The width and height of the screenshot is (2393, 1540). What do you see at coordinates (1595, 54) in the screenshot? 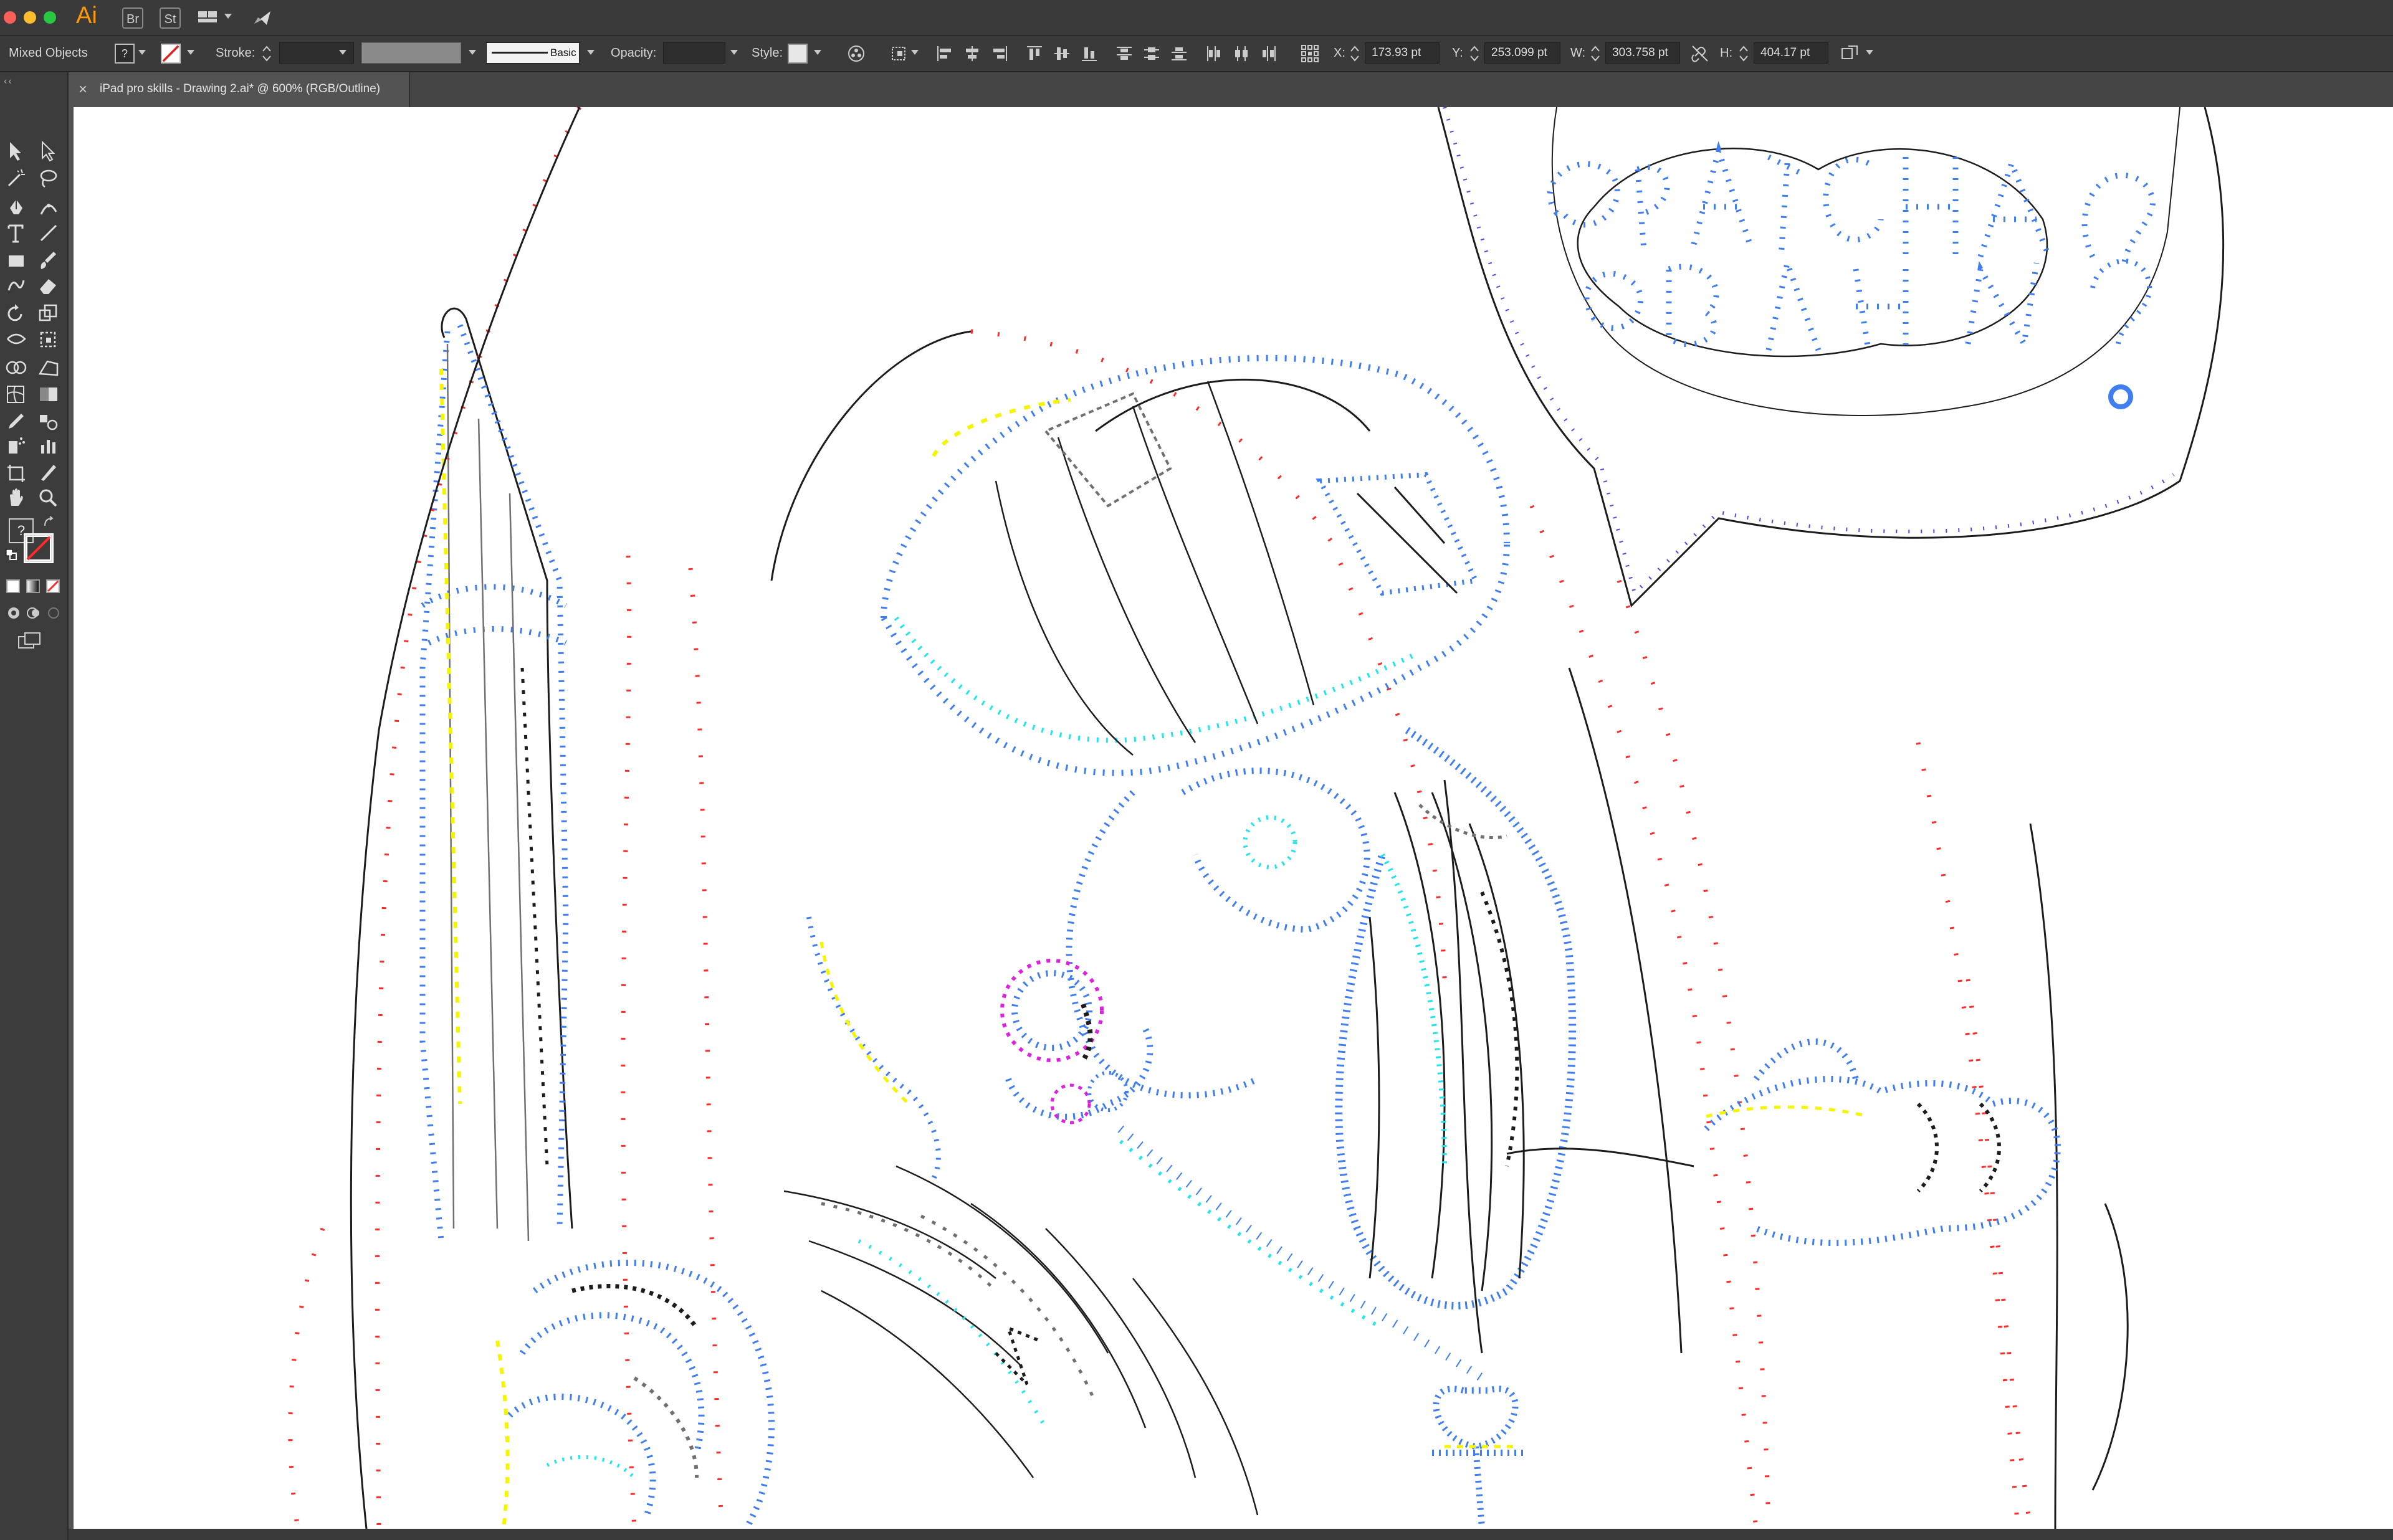
I see `w-stepper-icon` at bounding box center [1595, 54].